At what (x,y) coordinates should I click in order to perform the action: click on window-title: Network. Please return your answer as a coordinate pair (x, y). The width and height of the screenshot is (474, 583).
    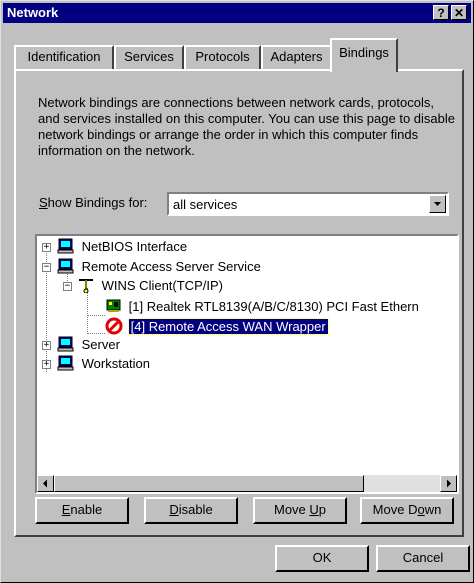
    Looking at the image, I should click on (33, 12).